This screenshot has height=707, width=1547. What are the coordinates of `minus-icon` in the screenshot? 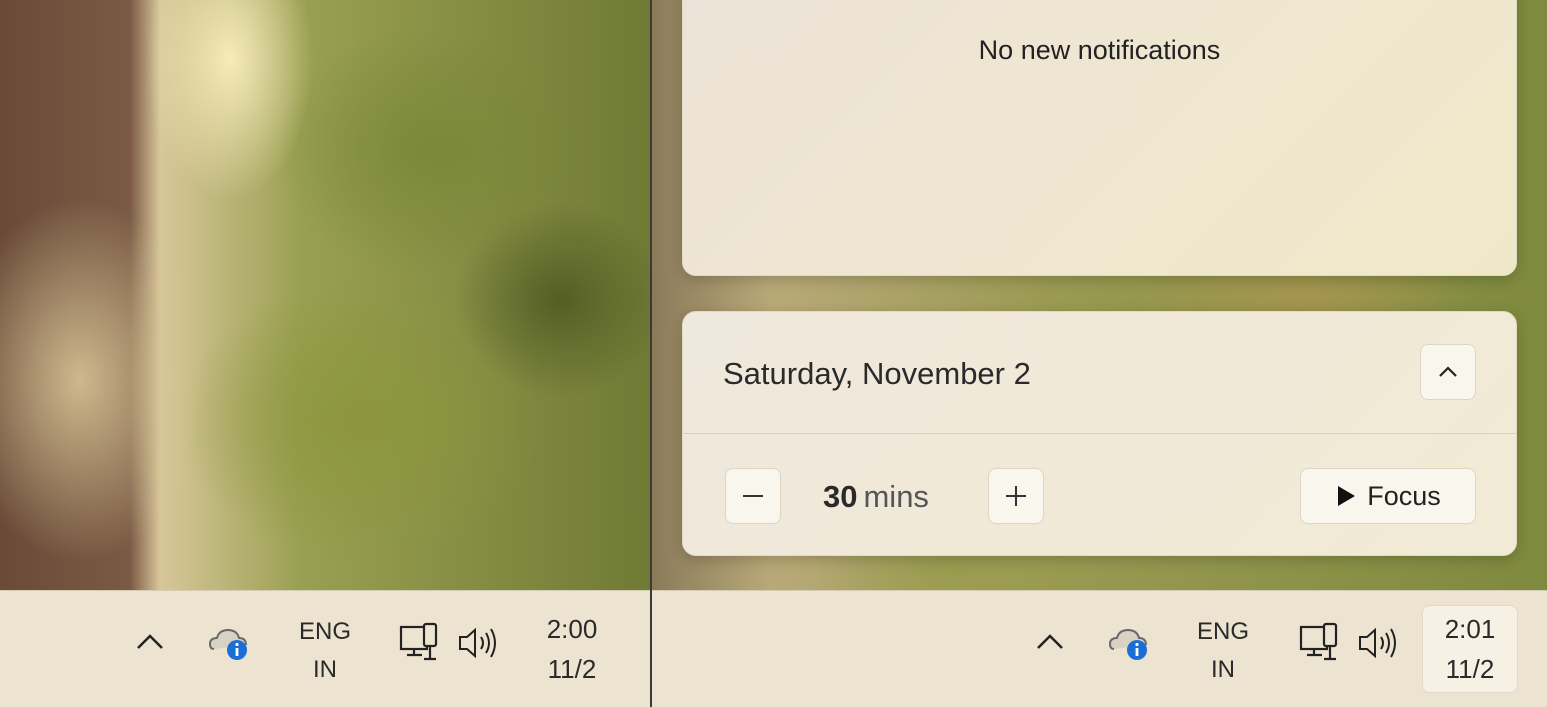 It's located at (753, 496).